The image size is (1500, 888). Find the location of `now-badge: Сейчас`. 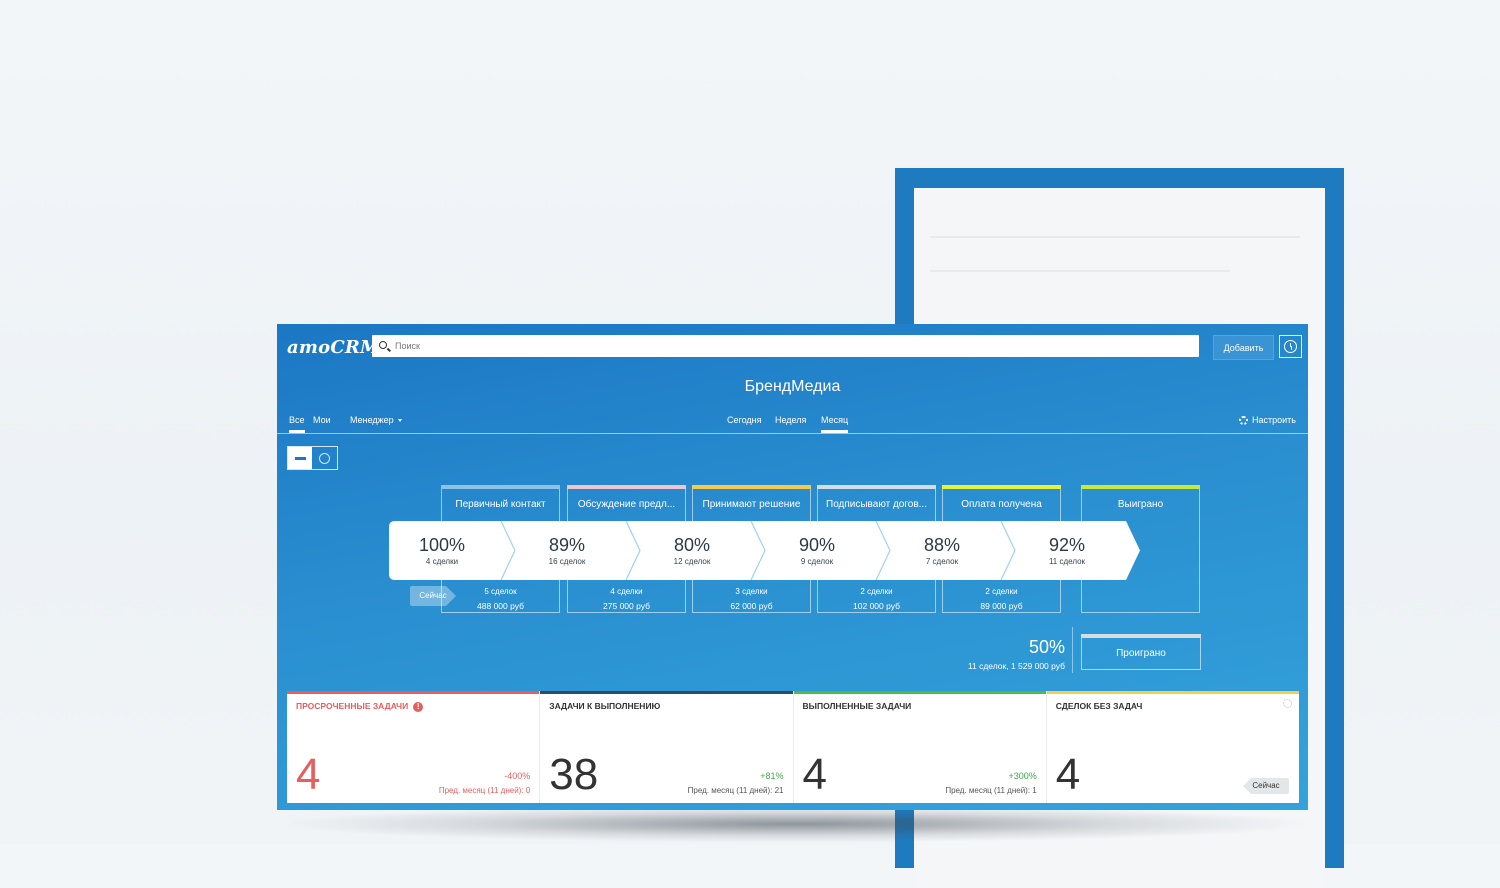

now-badge: Сейчас is located at coordinates (1266, 786).